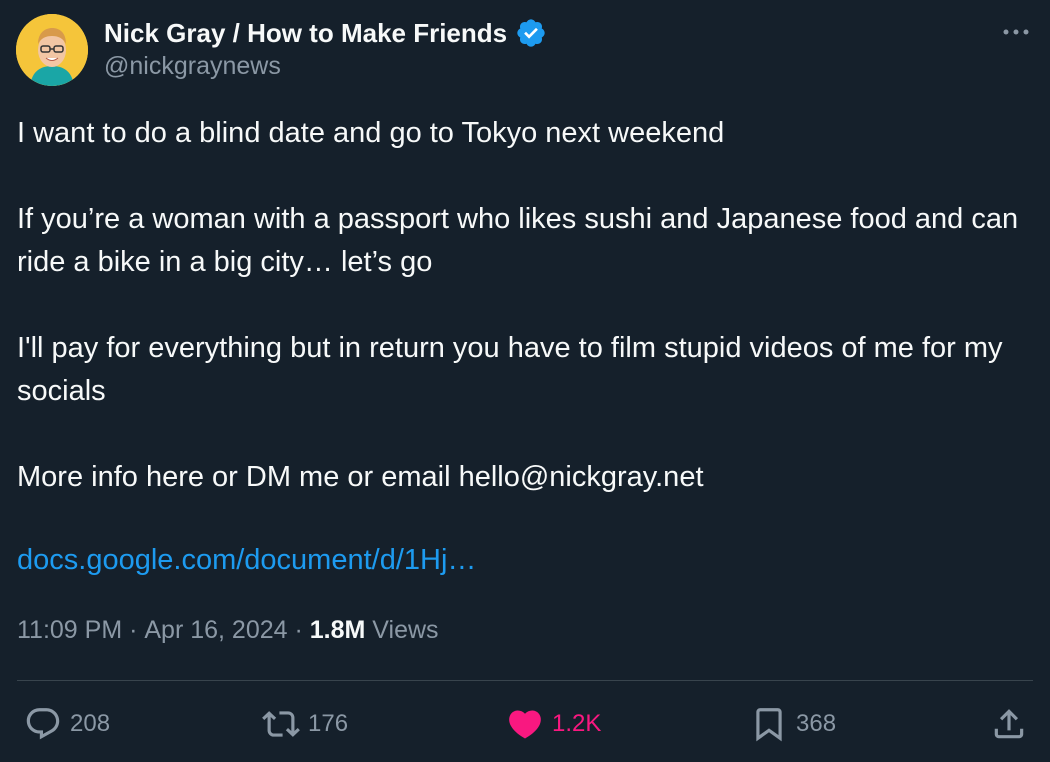 This screenshot has height=762, width=1050. I want to click on verified-badge-icon, so click(531, 33).